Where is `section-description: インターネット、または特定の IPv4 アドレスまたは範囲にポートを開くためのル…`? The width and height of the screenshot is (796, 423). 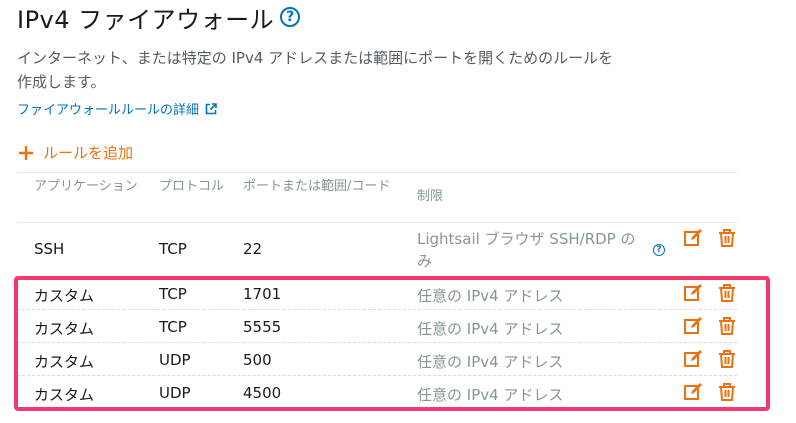 section-description: インターネット、または特定の IPv4 アドレスまたは範囲にポートを開くためのル… is located at coordinates (315, 70).